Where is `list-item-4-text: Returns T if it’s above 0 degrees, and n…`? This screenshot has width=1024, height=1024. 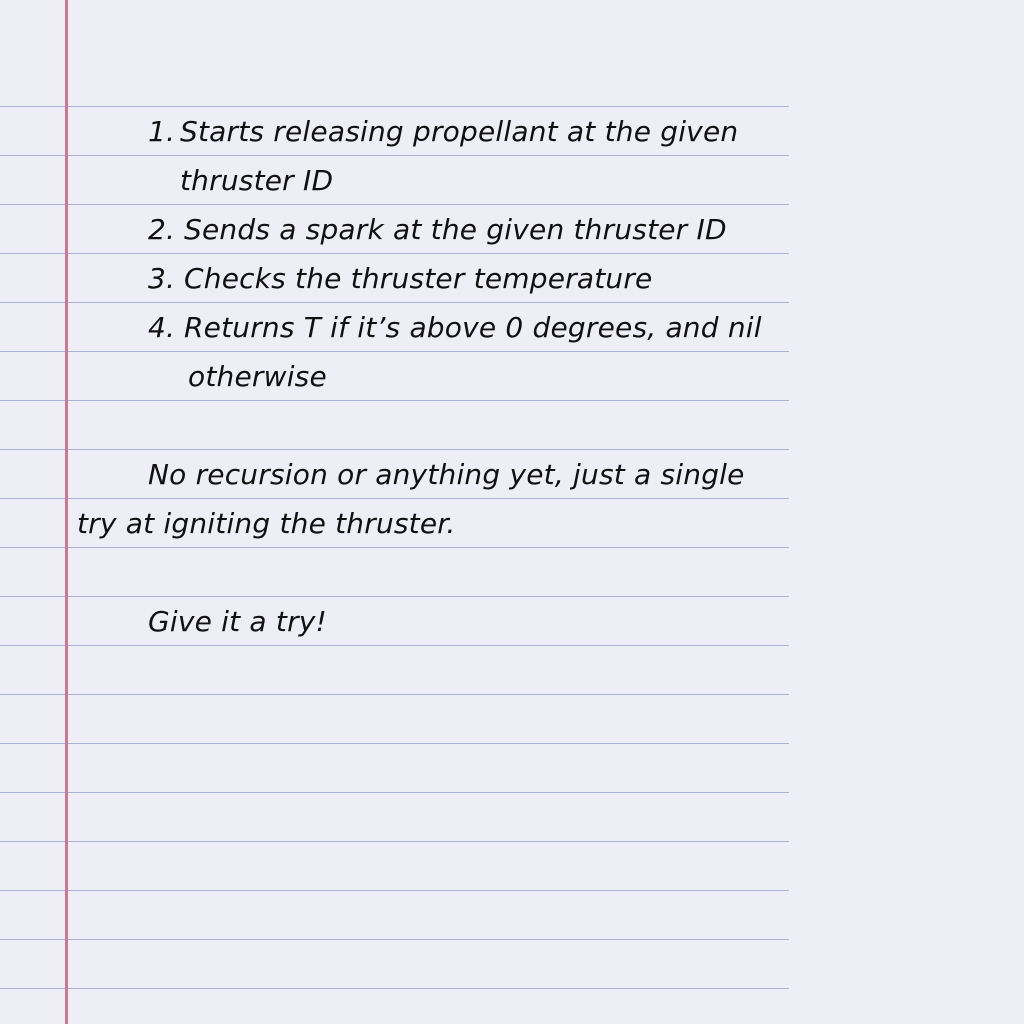 list-item-4-text: Returns T if it’s above 0 degrees, and n… is located at coordinates (473, 327).